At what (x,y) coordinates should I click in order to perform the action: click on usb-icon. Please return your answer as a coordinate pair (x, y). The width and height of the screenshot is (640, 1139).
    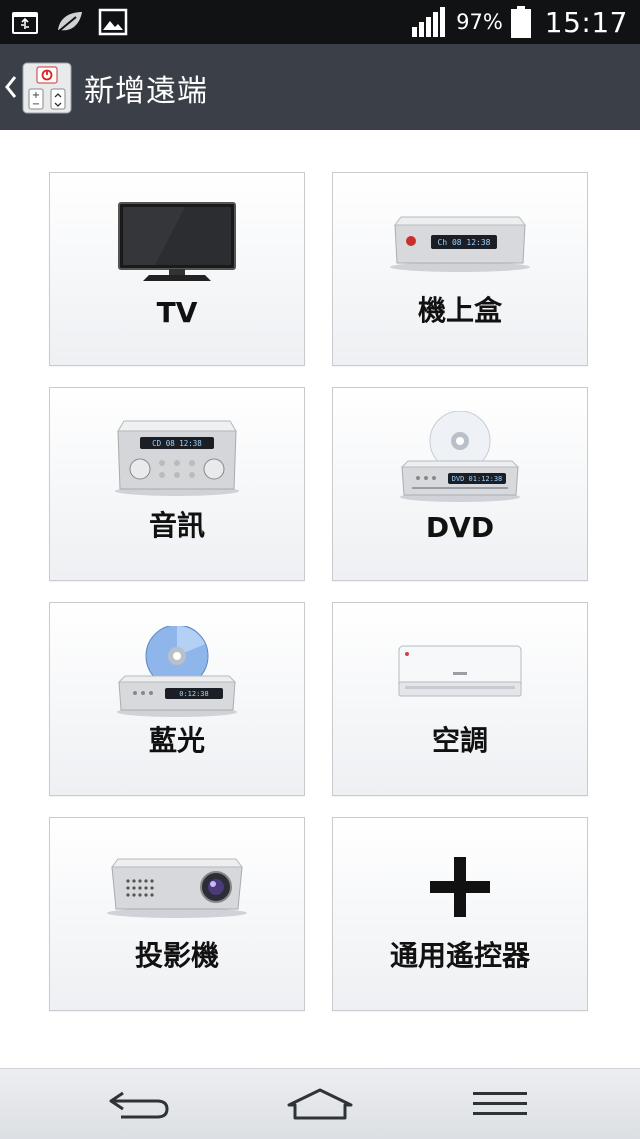
    Looking at the image, I should click on (25, 23).